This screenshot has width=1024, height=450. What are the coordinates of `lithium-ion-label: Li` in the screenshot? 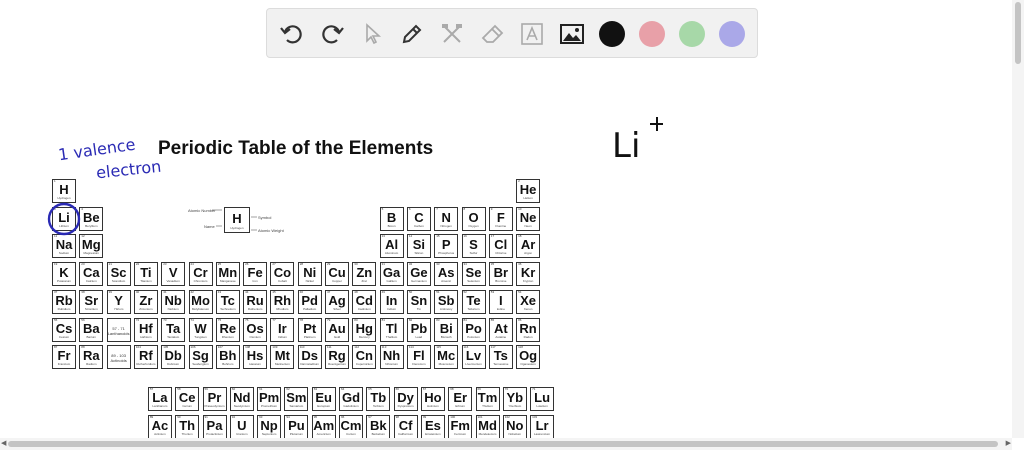 It's located at (626, 146).